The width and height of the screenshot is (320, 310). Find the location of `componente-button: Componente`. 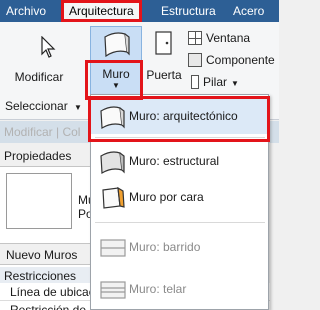

componente-button: Componente is located at coordinates (231, 60).